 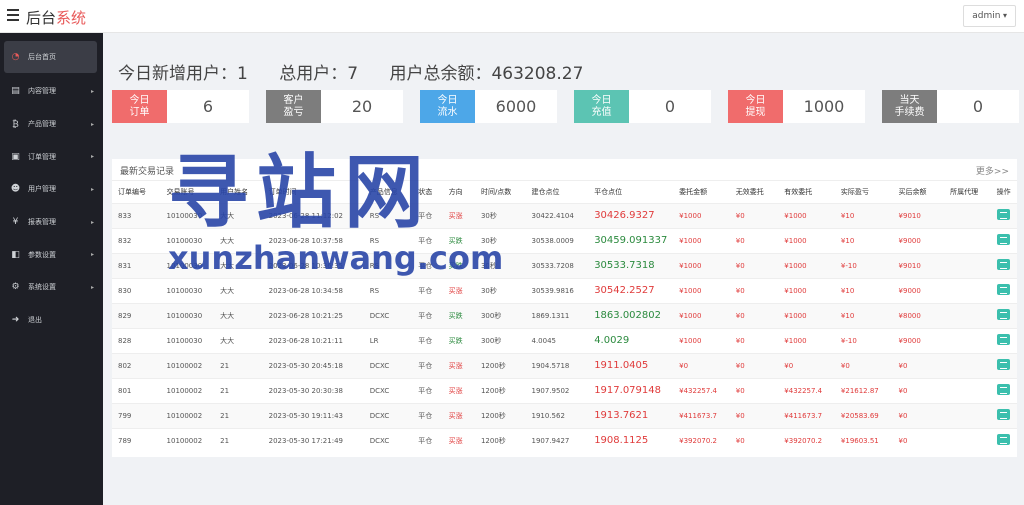 I want to click on sidebar-item: ◧ 参数设置 ▸, so click(x=51, y=254).